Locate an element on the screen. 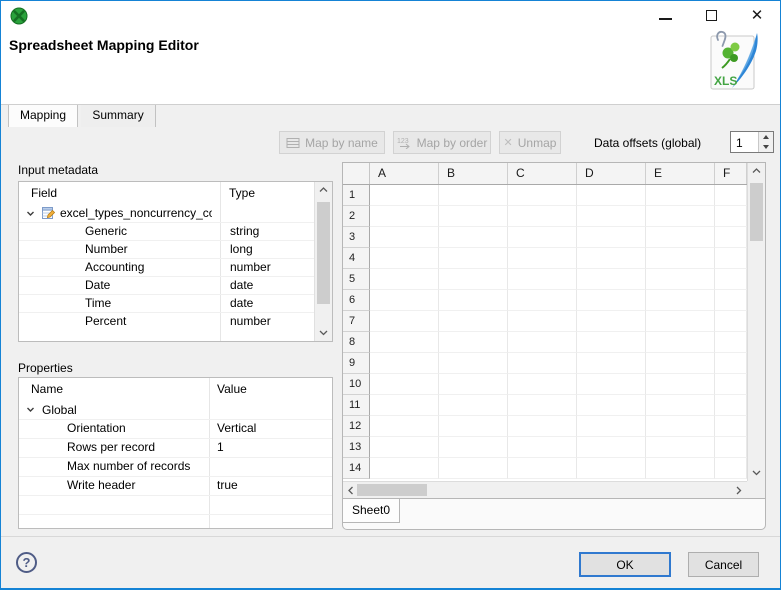 This screenshot has width=781, height=590. property-row: Write header true is located at coordinates (175, 485).